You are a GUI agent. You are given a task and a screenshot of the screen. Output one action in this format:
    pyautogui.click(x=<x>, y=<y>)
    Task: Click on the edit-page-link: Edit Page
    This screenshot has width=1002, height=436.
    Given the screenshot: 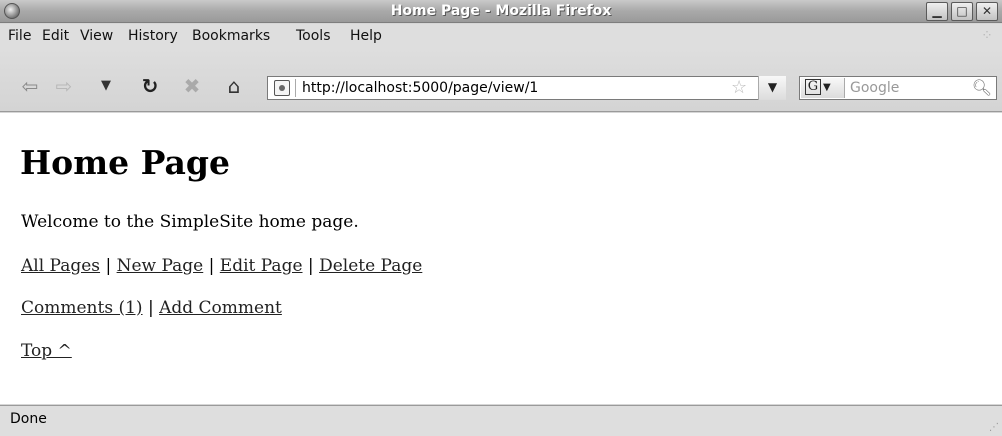 What is the action you would take?
    pyautogui.click(x=261, y=266)
    